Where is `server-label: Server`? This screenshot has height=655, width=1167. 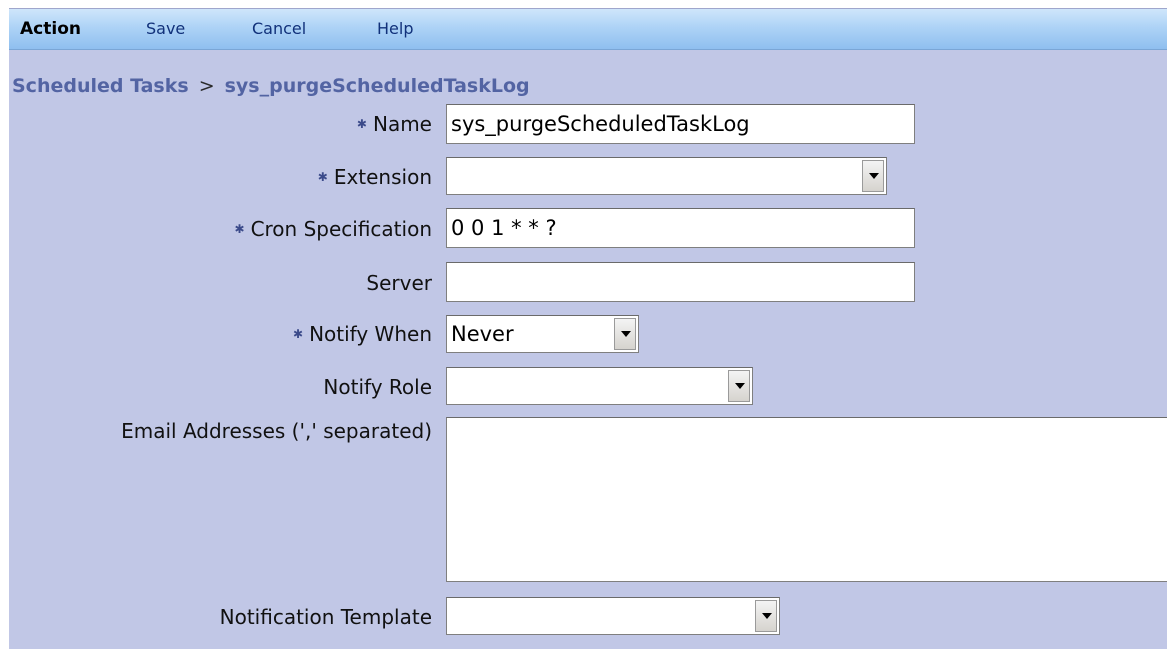 server-label: Server is located at coordinates (399, 283).